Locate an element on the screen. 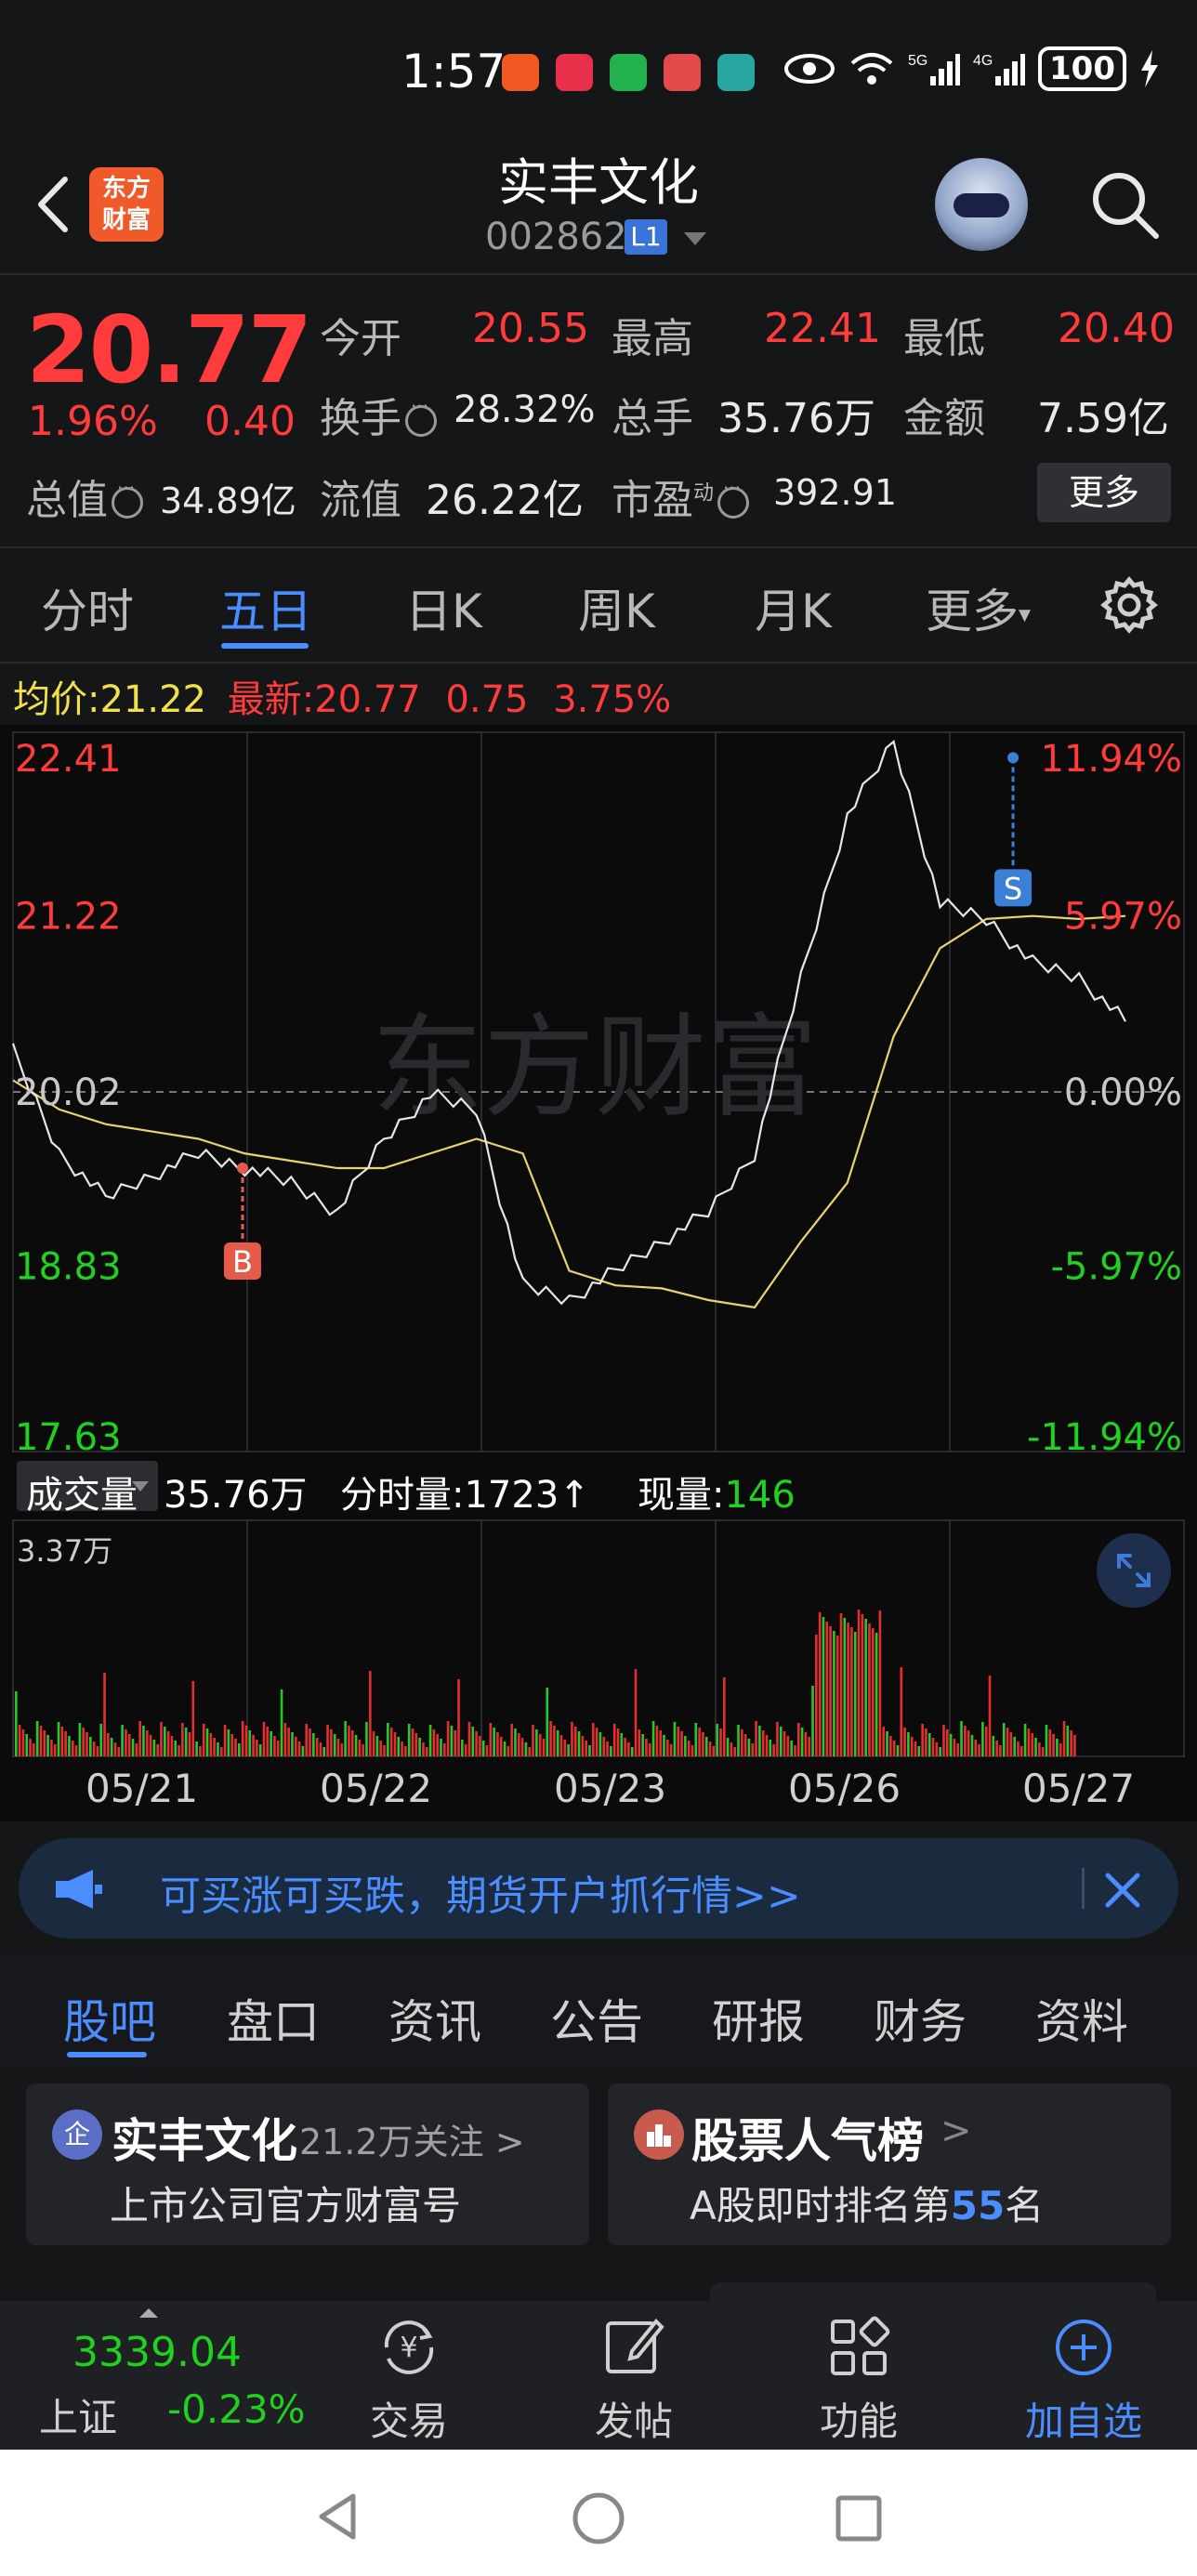 This screenshot has width=1197, height=2576. index-value: 3339.04 is located at coordinates (157, 2352).